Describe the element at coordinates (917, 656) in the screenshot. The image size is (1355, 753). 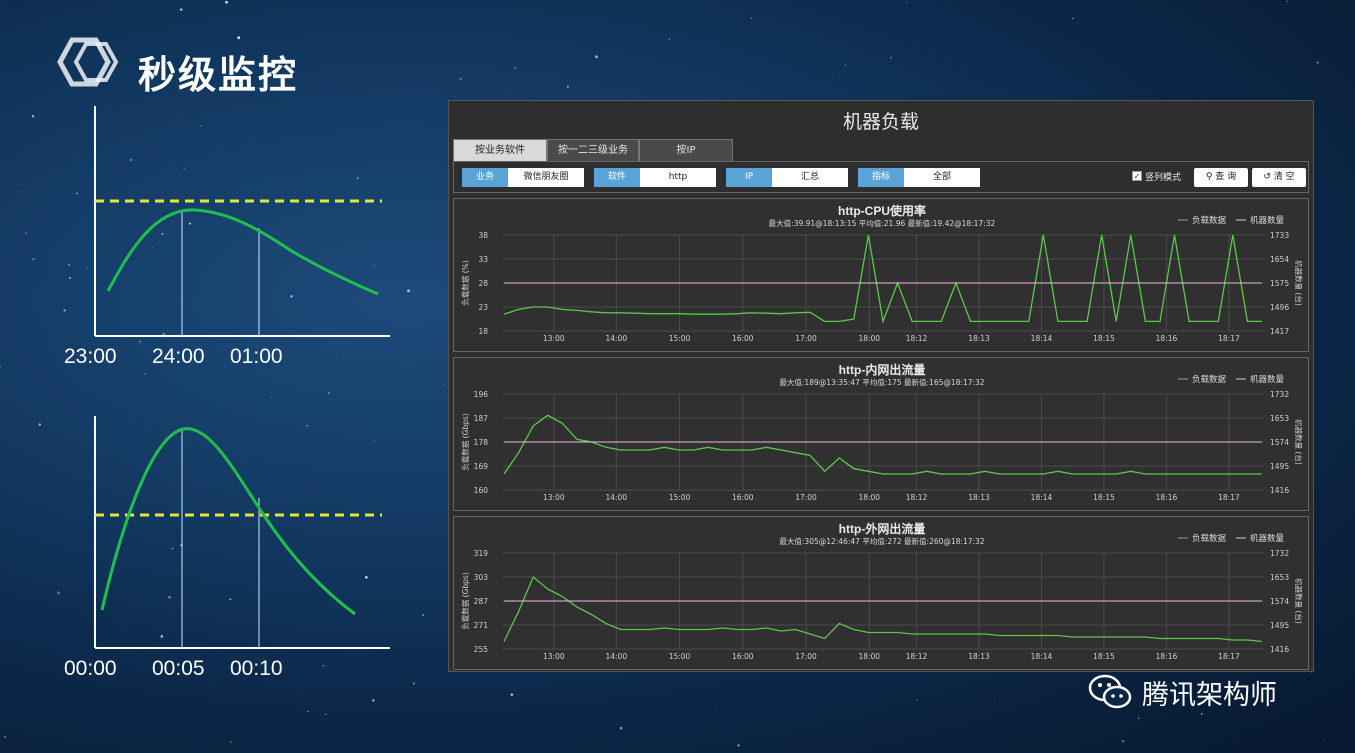
I see `x-tick-label: 18:12` at that location.